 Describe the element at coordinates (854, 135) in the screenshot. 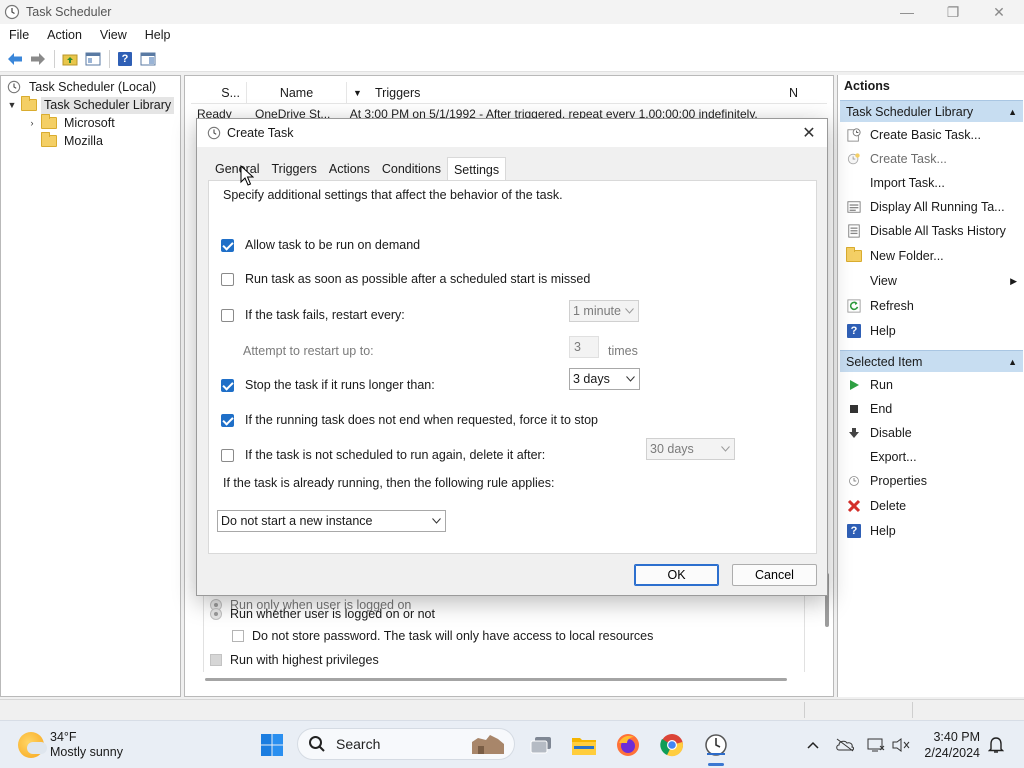

I see `create-basic-task-icon` at that location.